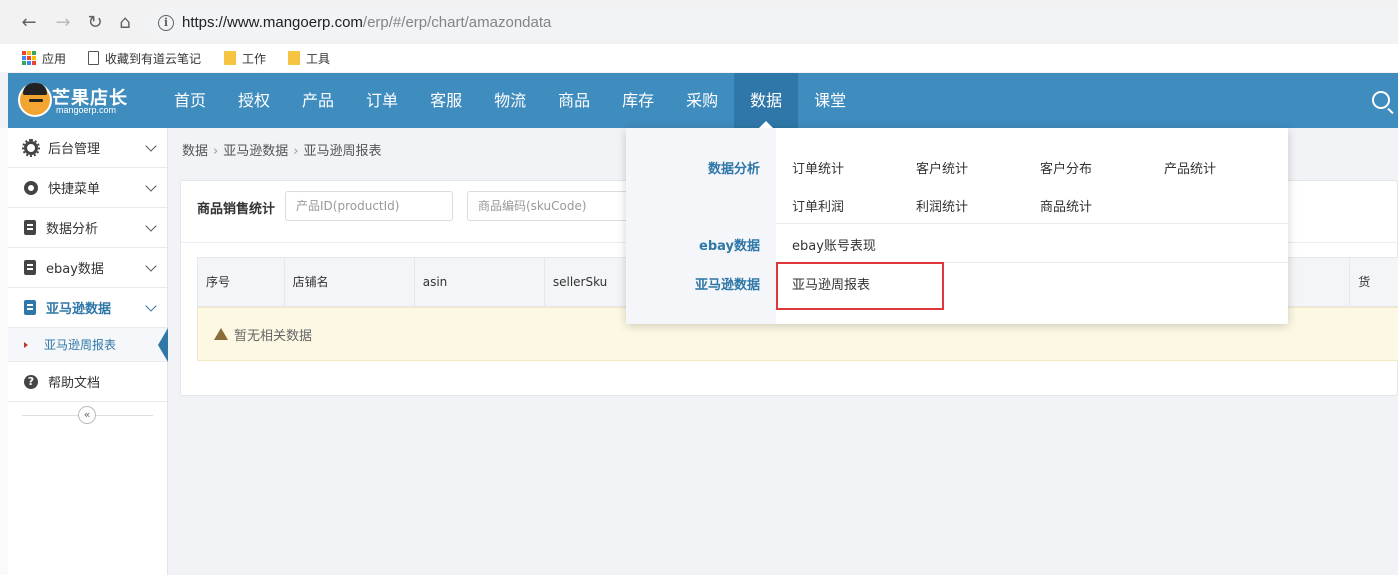  I want to click on caret-right-icon, so click(26, 345).